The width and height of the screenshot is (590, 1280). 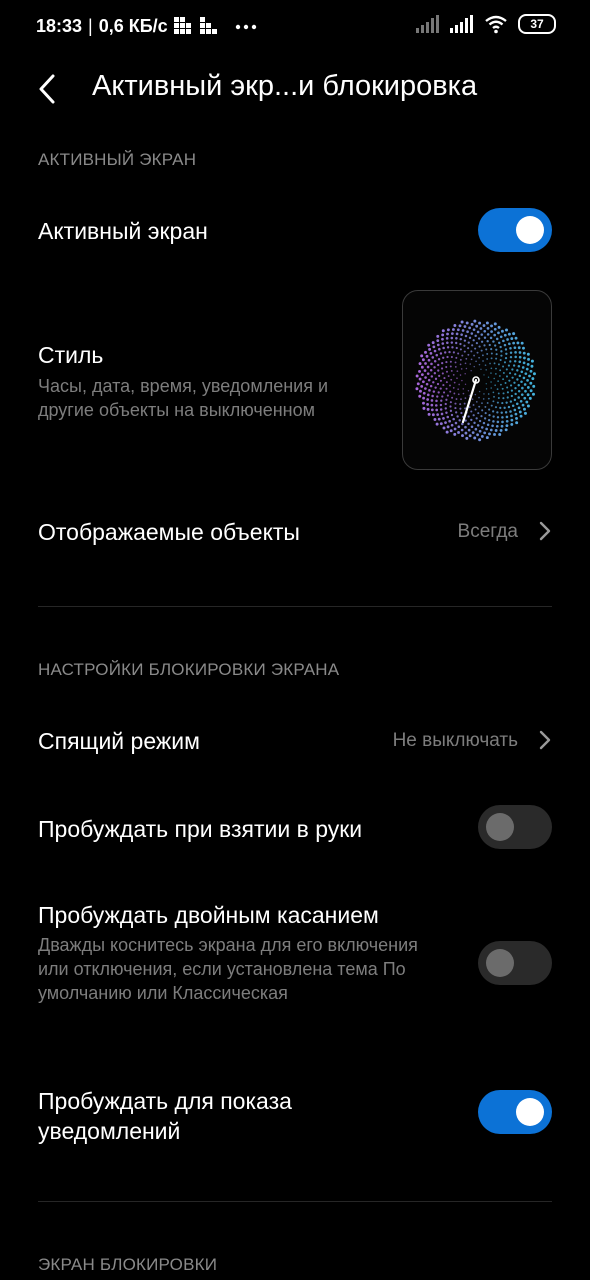 What do you see at coordinates (515, 827) in the screenshot?
I see `wake-on-pickup-toggle` at bounding box center [515, 827].